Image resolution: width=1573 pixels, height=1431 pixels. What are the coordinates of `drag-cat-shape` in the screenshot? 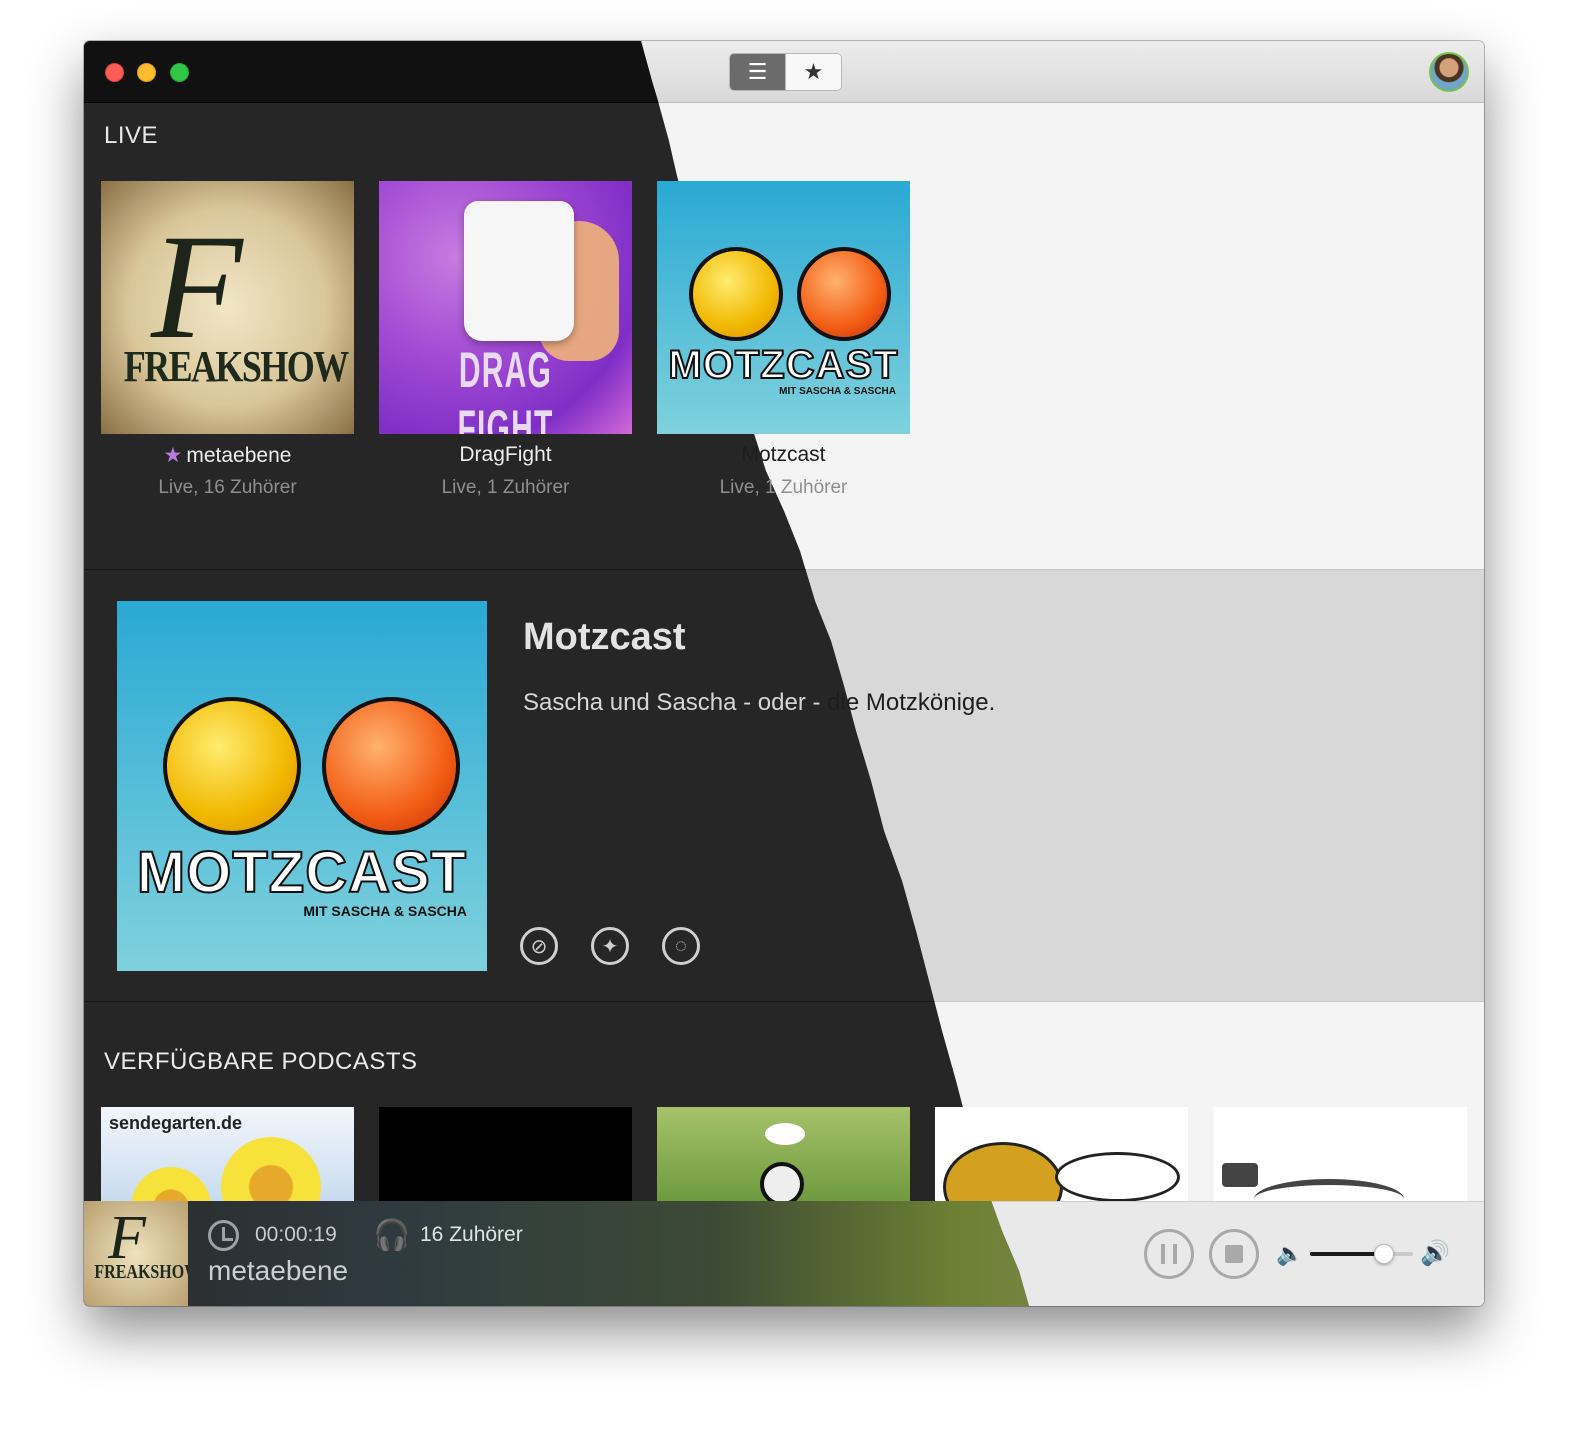 It's located at (519, 271).